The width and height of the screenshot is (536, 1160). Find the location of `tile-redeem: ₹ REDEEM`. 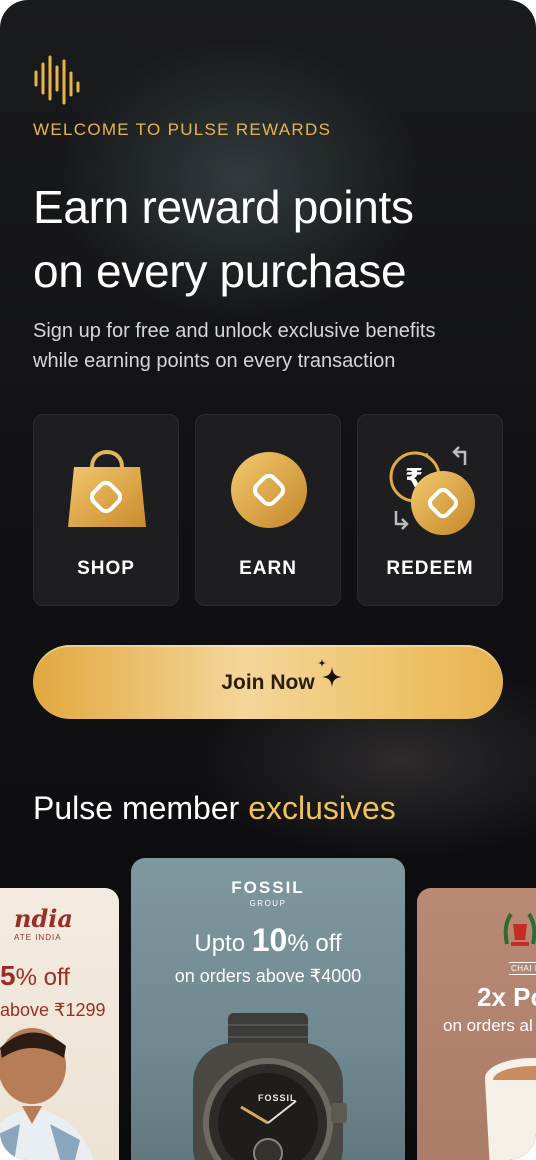

tile-redeem: ₹ REDEEM is located at coordinates (430, 510).